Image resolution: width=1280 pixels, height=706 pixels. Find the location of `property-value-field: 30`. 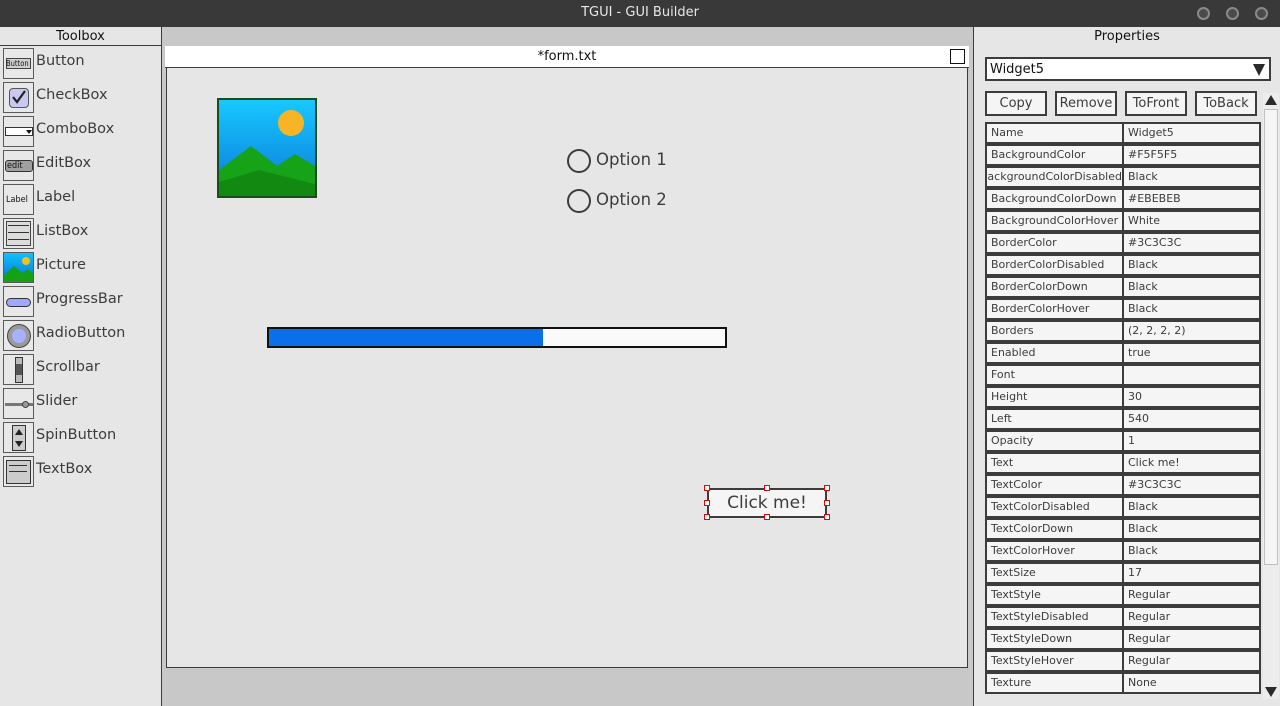

property-value-field: 30 is located at coordinates (1191, 397).